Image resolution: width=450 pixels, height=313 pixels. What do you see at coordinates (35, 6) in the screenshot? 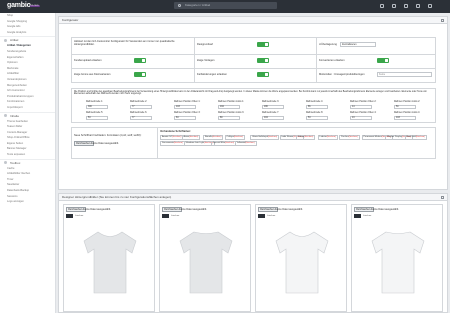
I see `cloud-badge: CLOUD` at bounding box center [35, 6].